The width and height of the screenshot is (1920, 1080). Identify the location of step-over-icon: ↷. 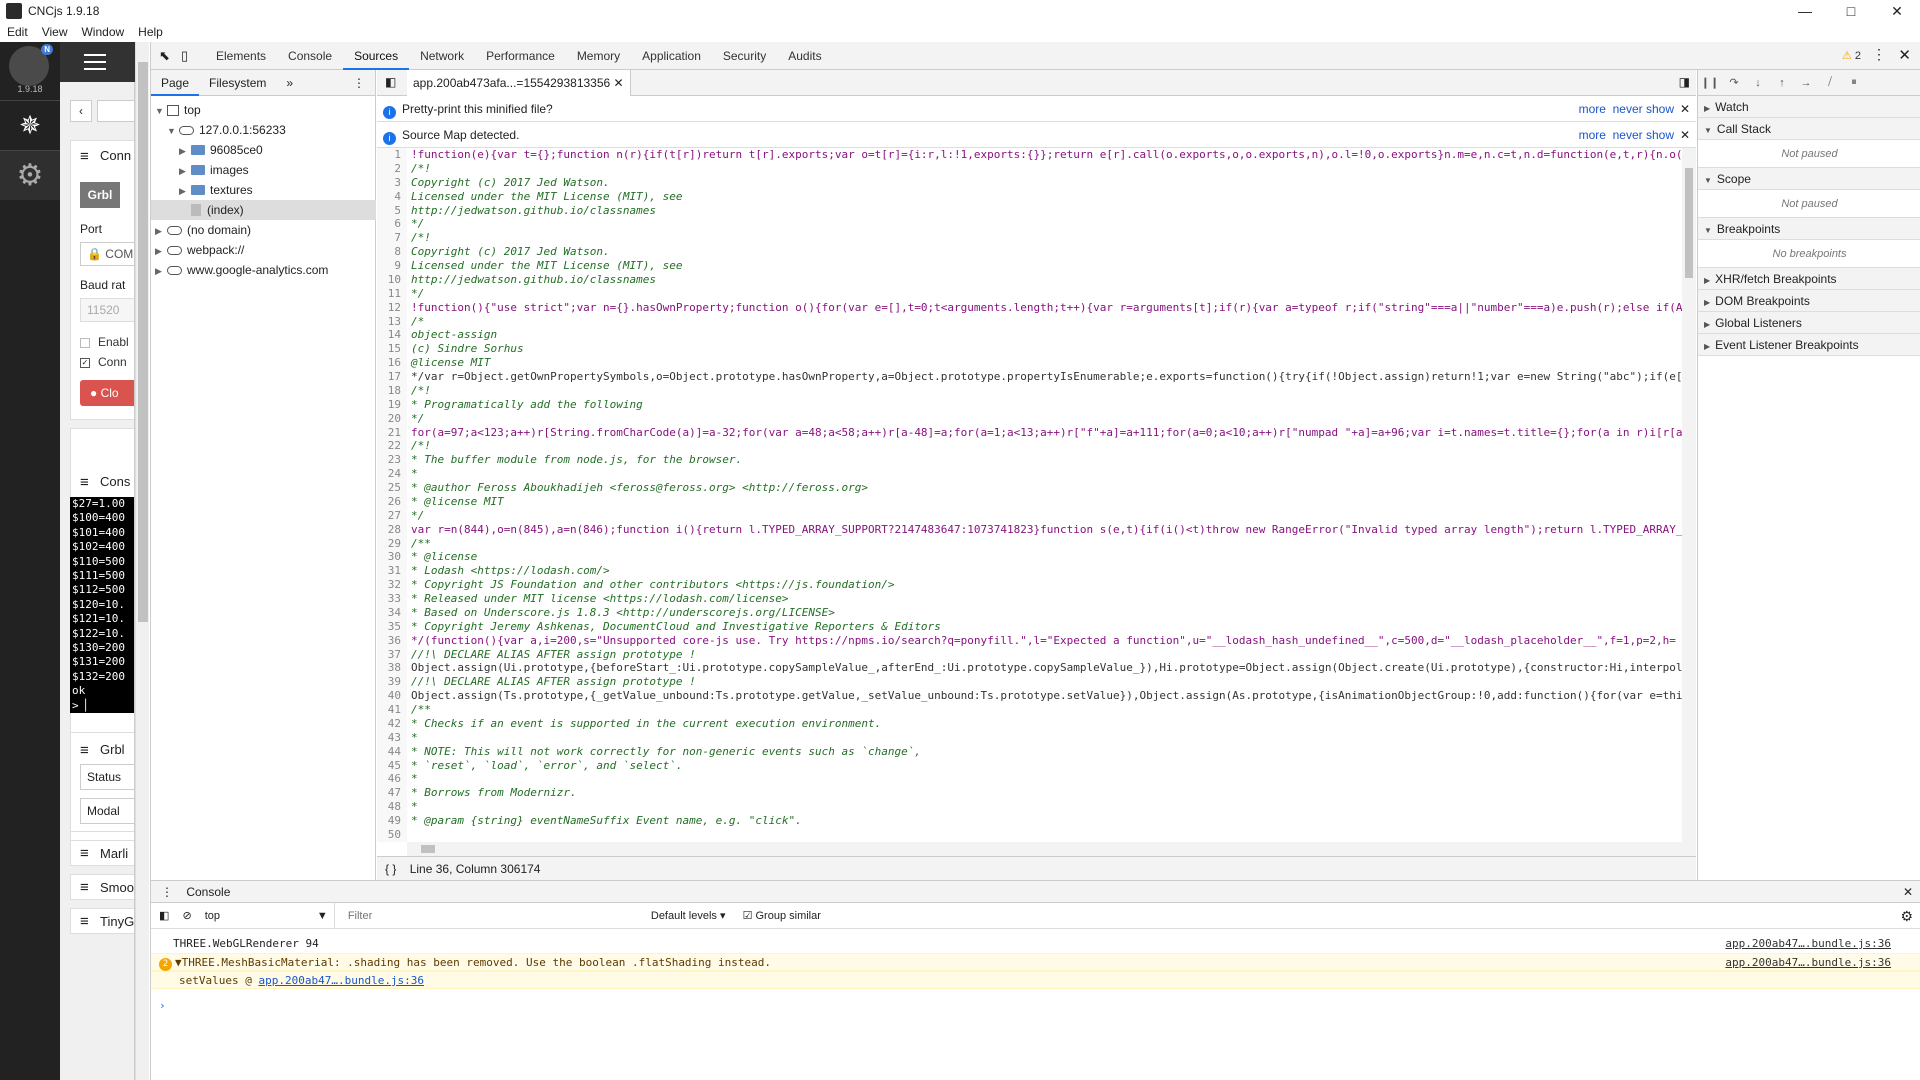
(1734, 82).